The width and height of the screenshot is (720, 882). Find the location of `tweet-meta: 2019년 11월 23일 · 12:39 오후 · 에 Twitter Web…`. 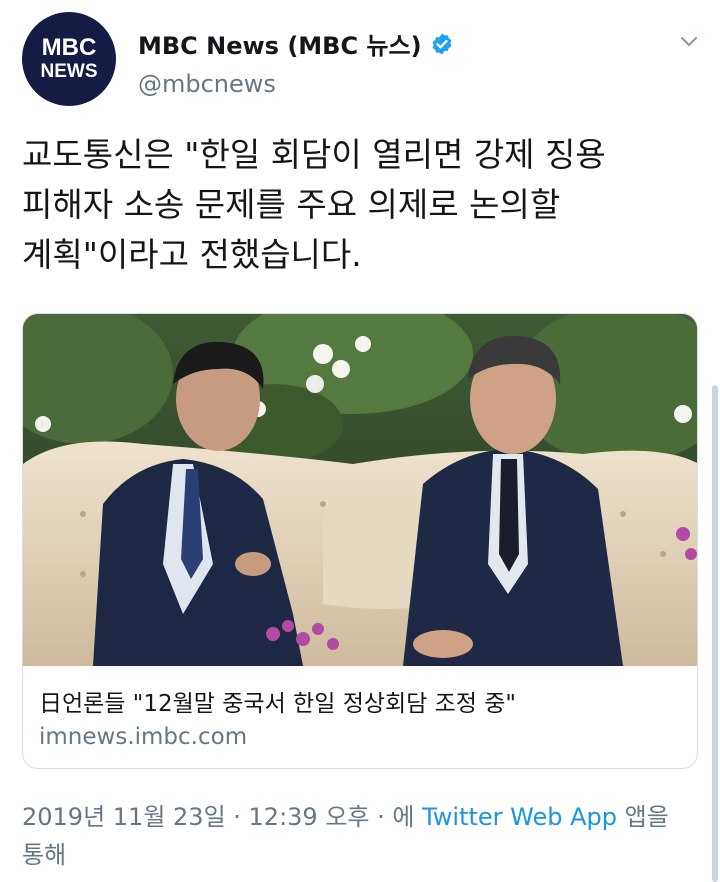

tweet-meta: 2019년 11월 23일 · 12:39 오후 · 에 Twitter Web… is located at coordinates (362, 836).